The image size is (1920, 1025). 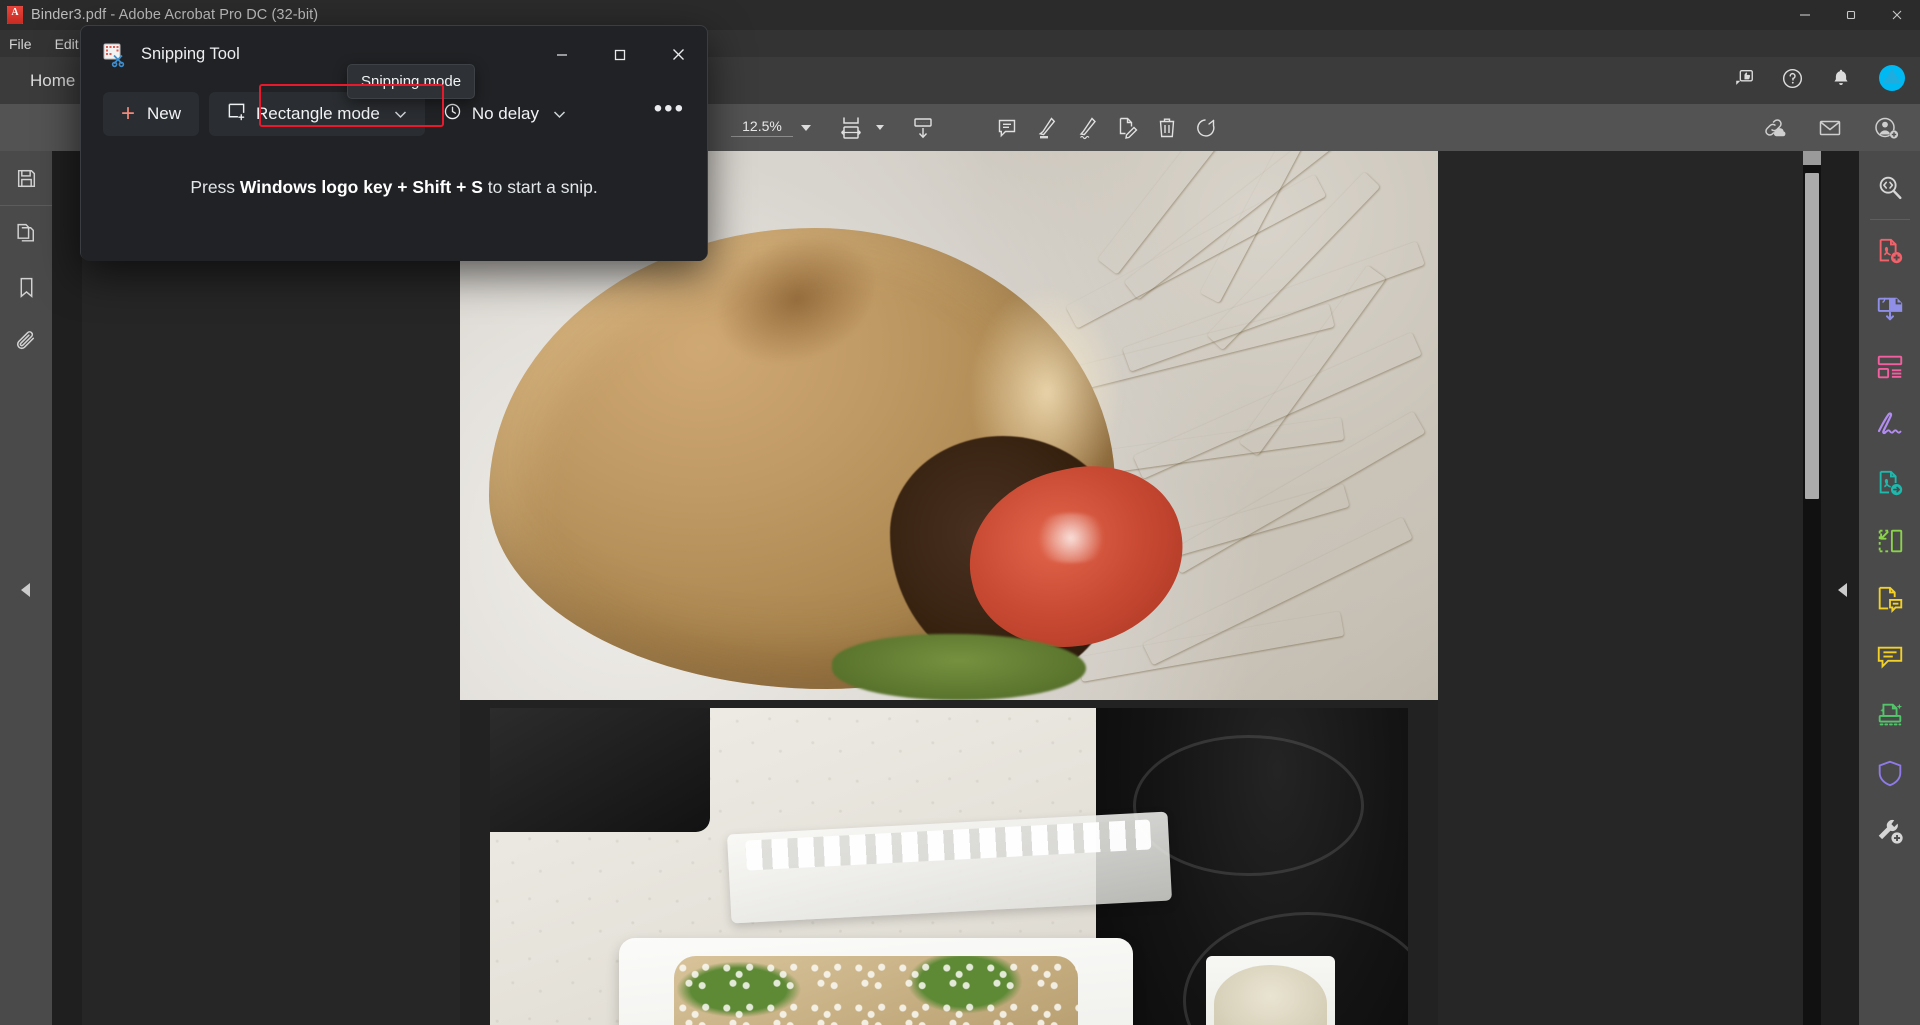 I want to click on salad, so click(x=875, y=990).